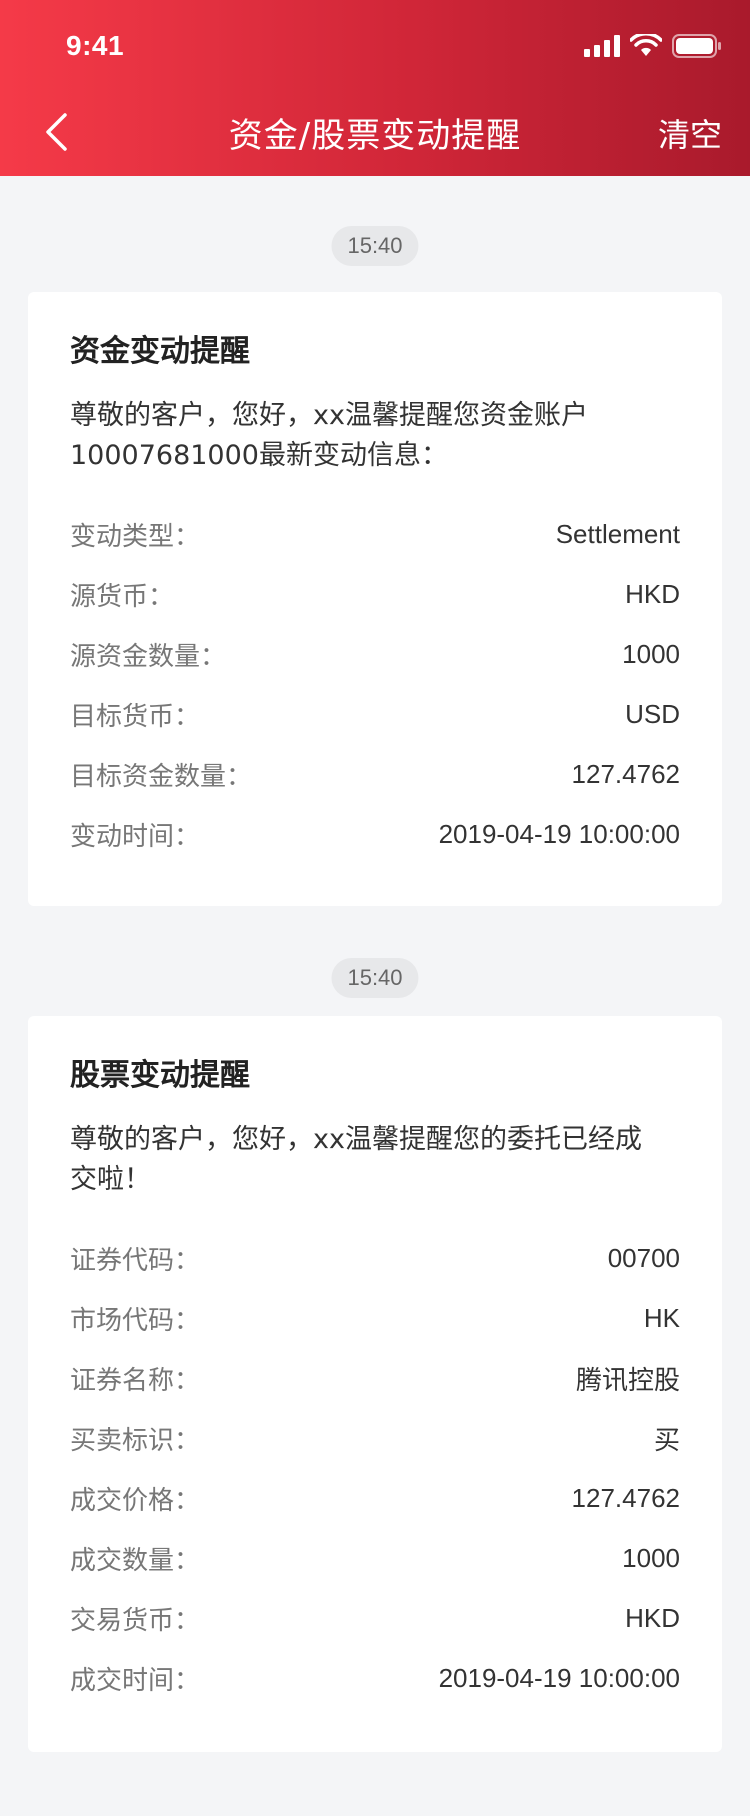  Describe the element at coordinates (375, 594) in the screenshot. I see `detail-row: 源货币： HKD` at that location.